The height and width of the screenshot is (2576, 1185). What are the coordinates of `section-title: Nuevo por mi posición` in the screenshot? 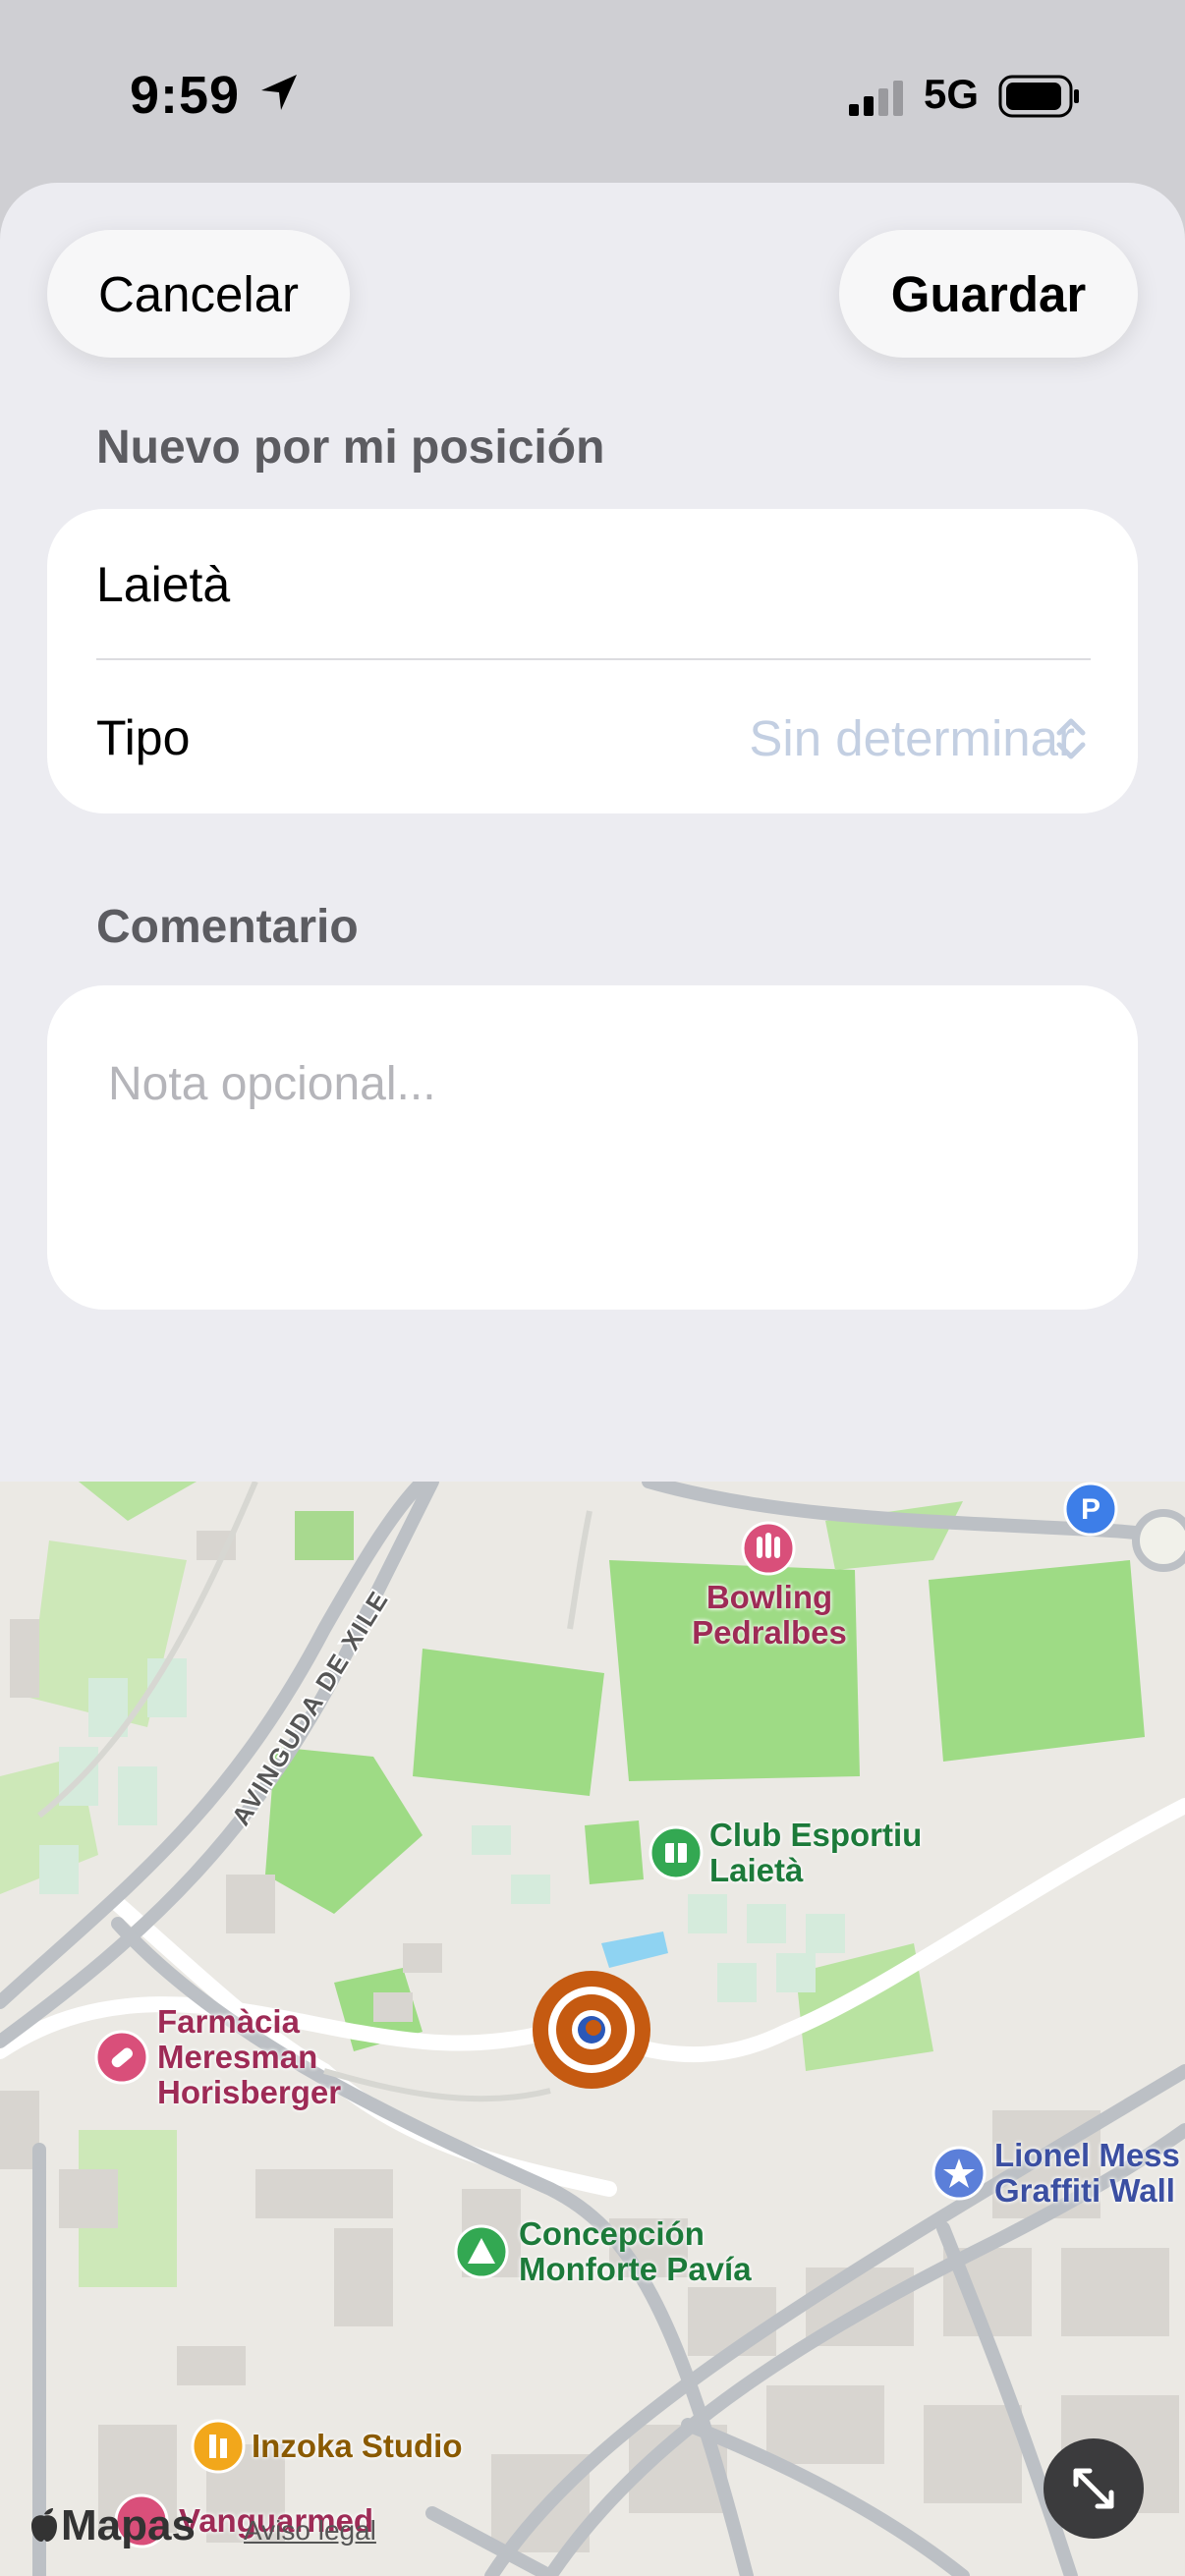 It's located at (351, 447).